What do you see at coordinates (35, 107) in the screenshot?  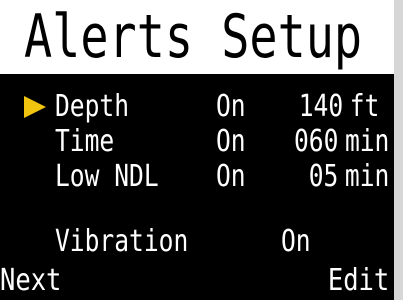 I see `selection-pointer-icon` at bounding box center [35, 107].